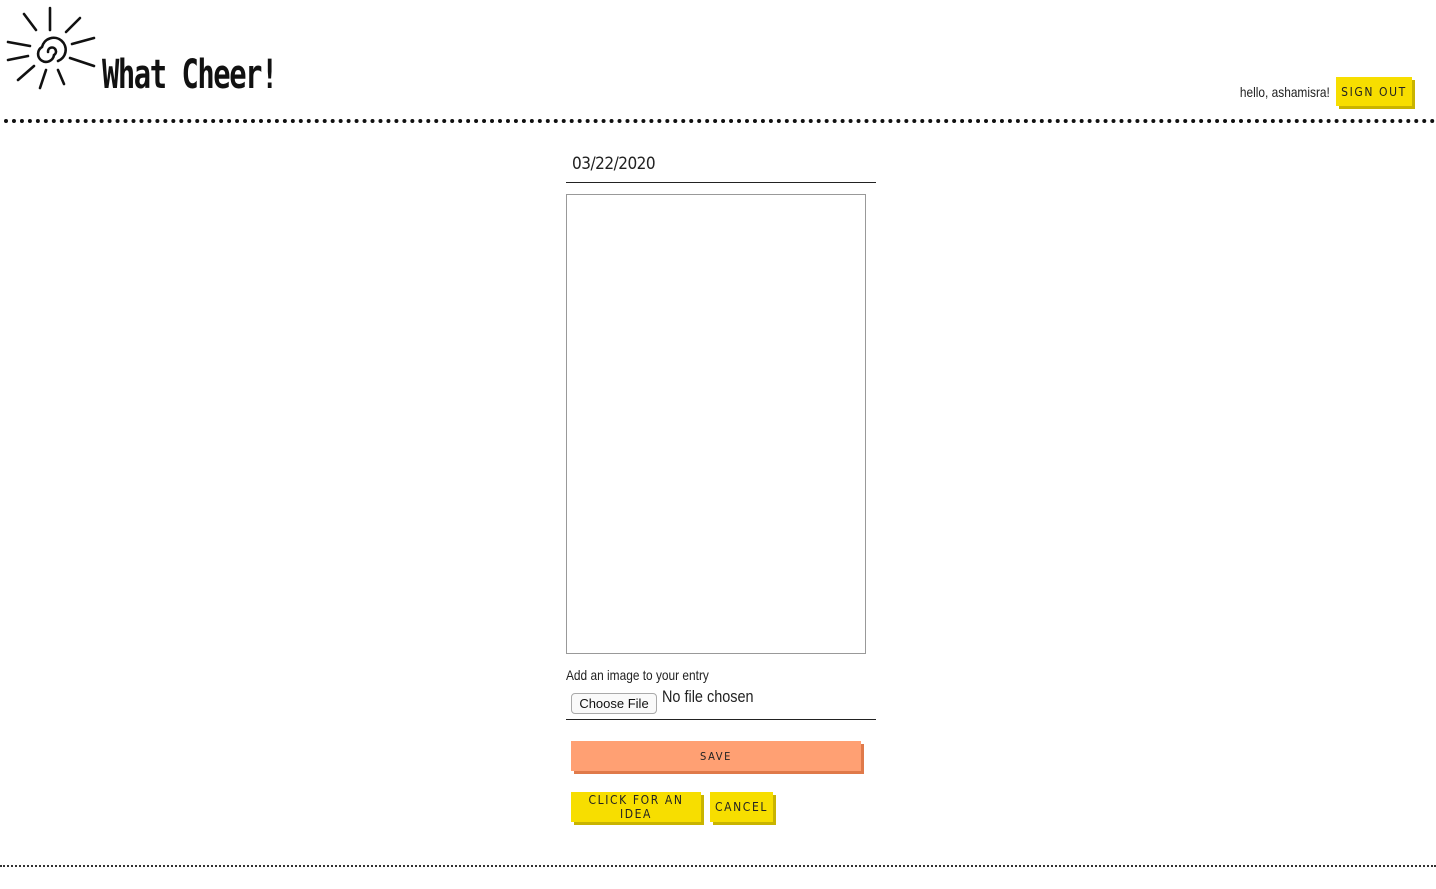  Describe the element at coordinates (190, 75) in the screenshot. I see `app-title: What Cheer!` at that location.